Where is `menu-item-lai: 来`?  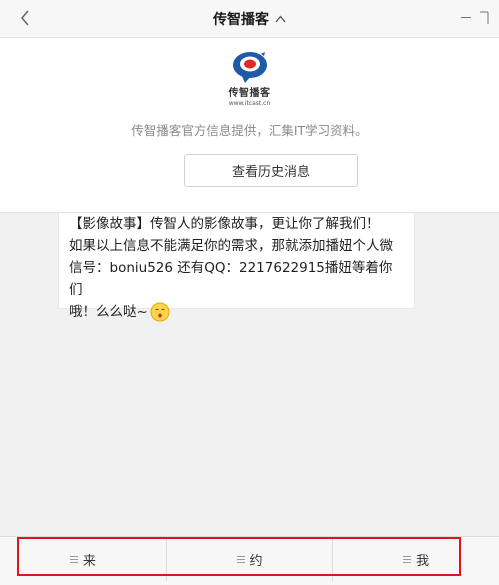 menu-item-lai: 来 is located at coordinates (83, 559).